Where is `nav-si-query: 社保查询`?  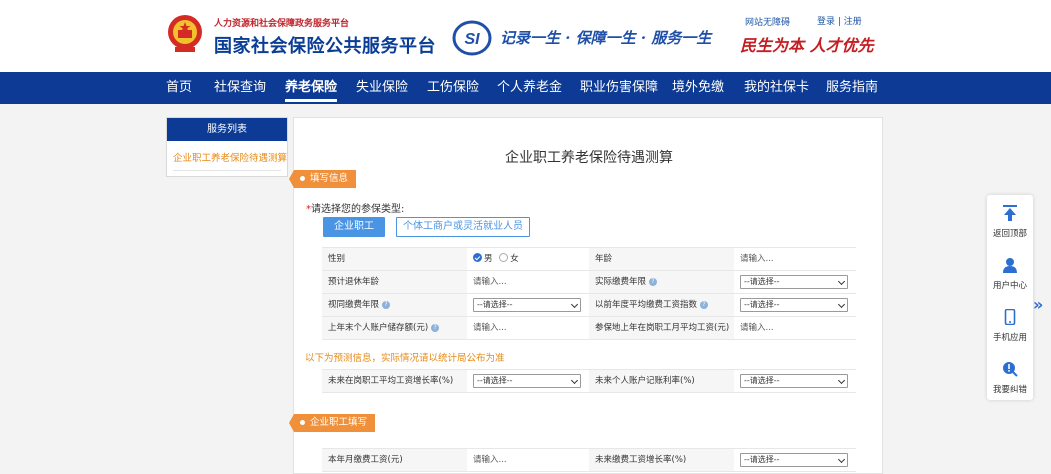 nav-si-query: 社保查询 is located at coordinates (240, 88).